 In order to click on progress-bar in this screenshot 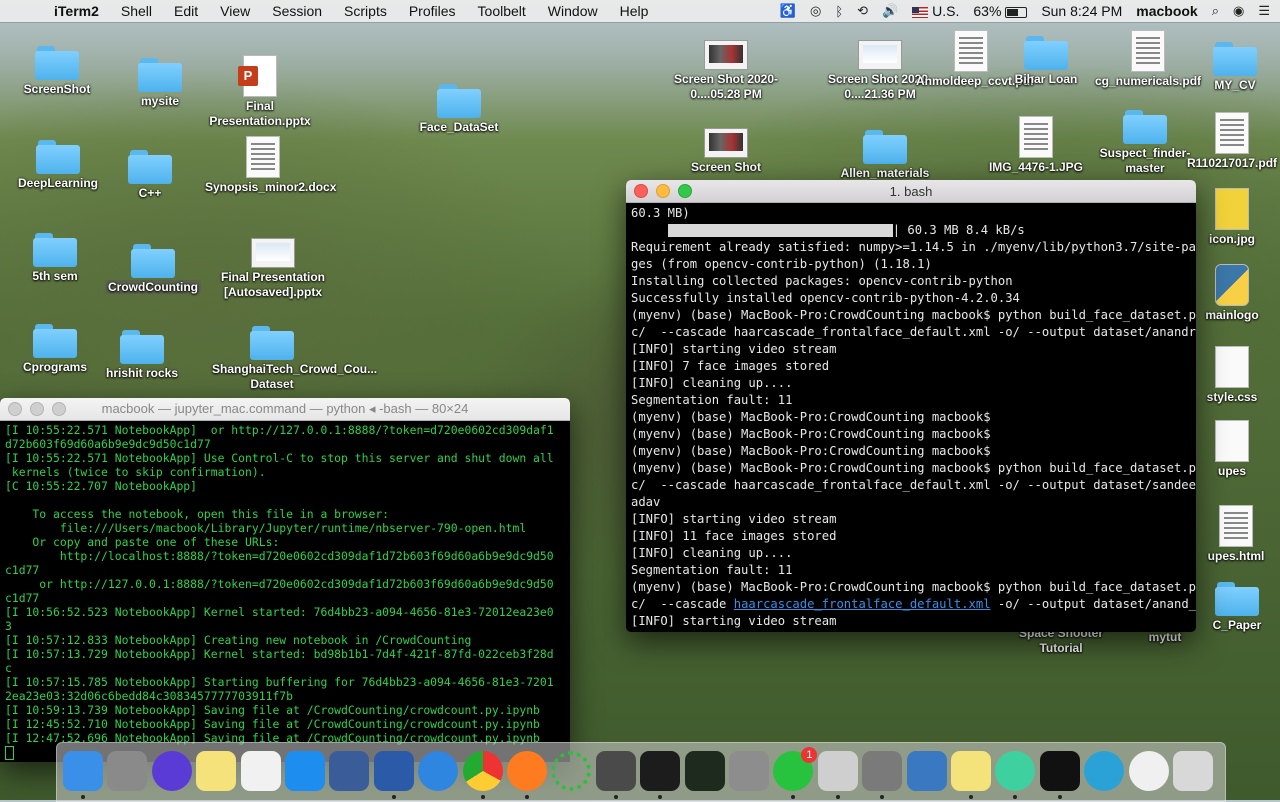, I will do `click(780, 230)`.